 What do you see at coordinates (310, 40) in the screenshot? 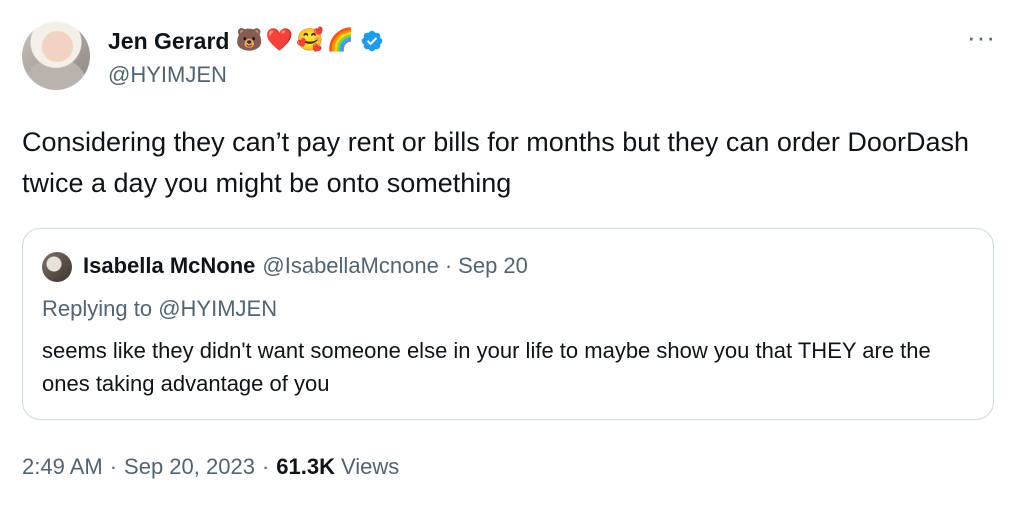
I see `smiling-hearts-emoji-icon: 🥰` at bounding box center [310, 40].